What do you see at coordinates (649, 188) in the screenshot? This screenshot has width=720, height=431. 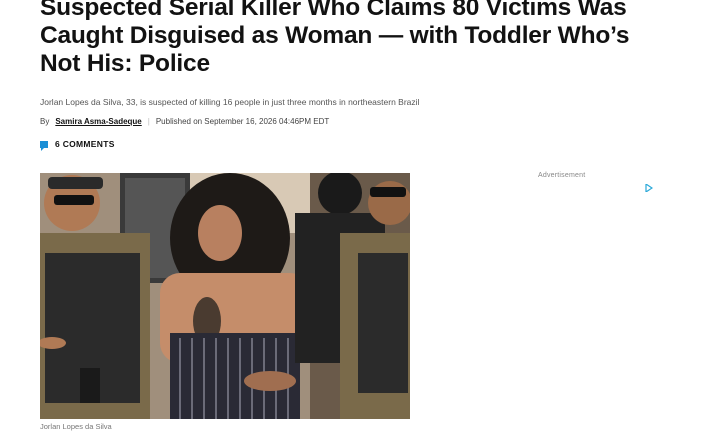 I see `adchoices-icon` at bounding box center [649, 188].